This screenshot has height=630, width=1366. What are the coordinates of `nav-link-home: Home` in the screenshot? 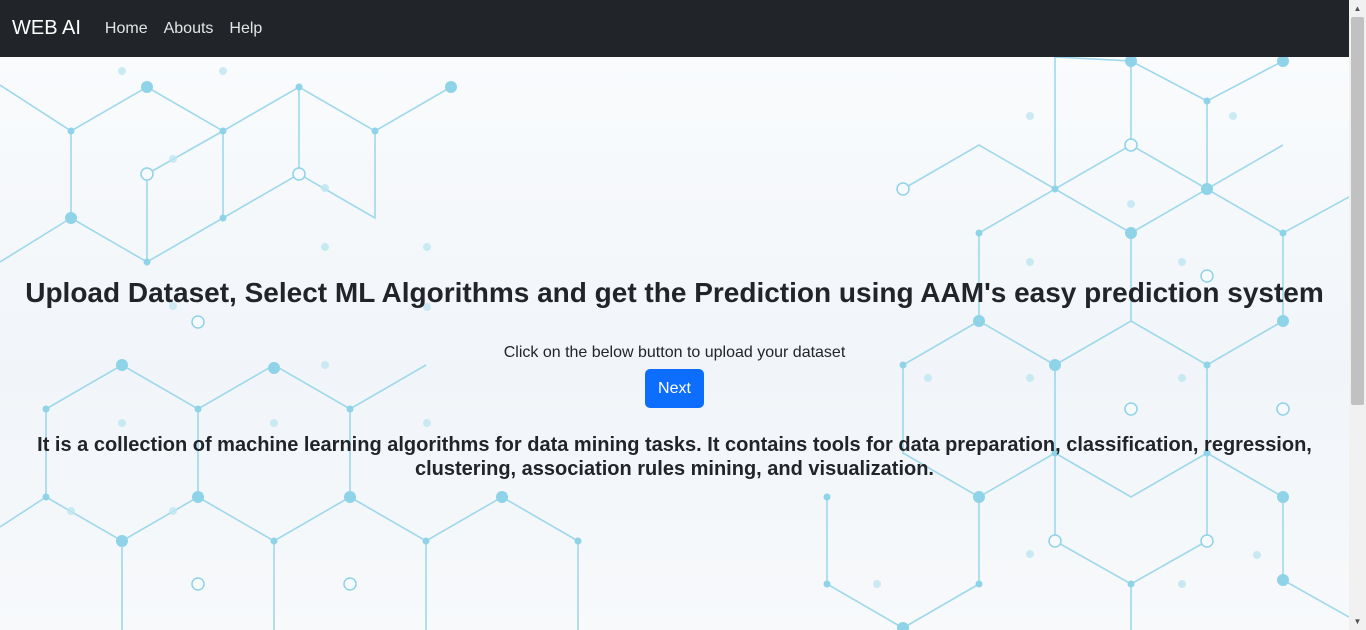 It's located at (126, 29).